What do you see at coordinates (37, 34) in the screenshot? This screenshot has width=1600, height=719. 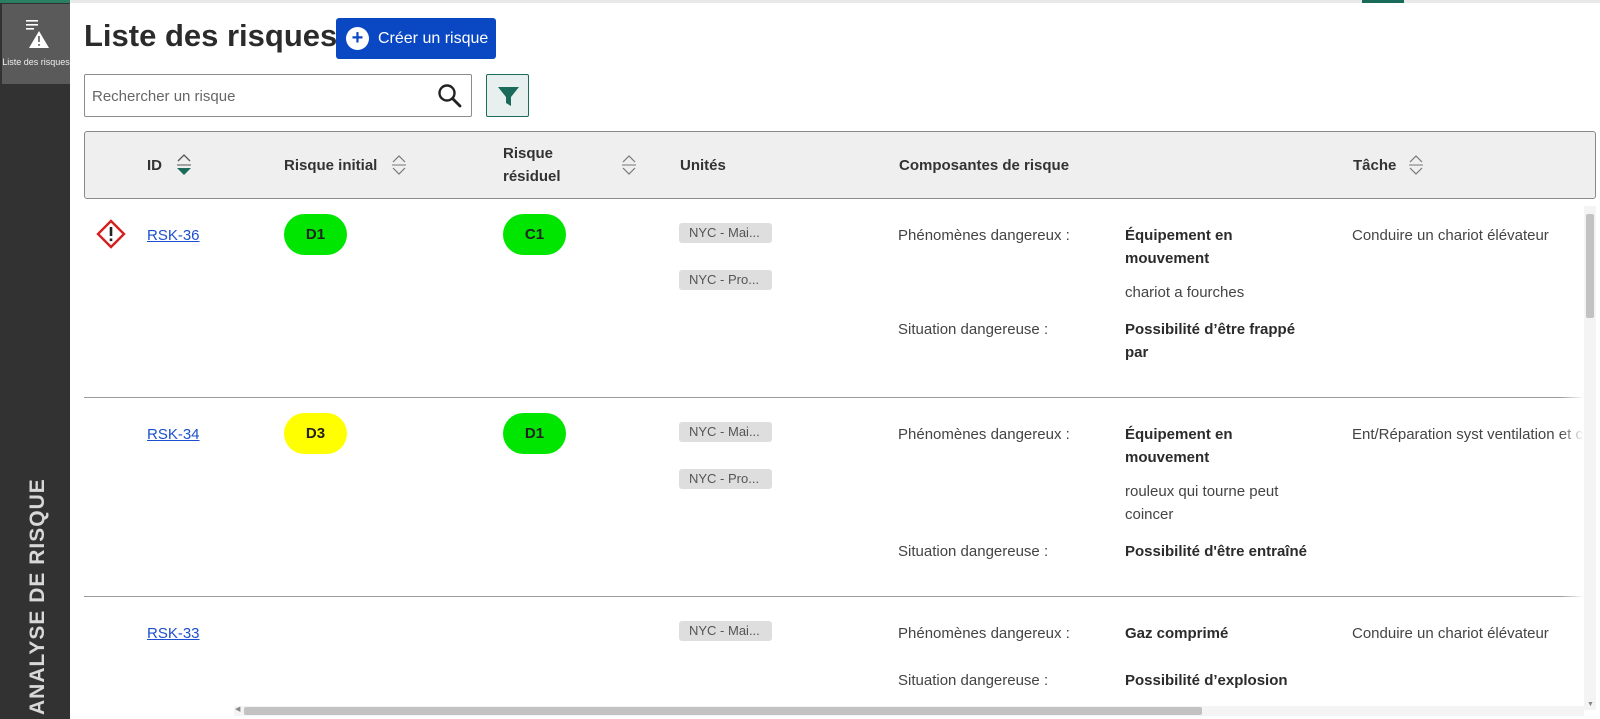 I see `risk-list-icon` at bounding box center [37, 34].